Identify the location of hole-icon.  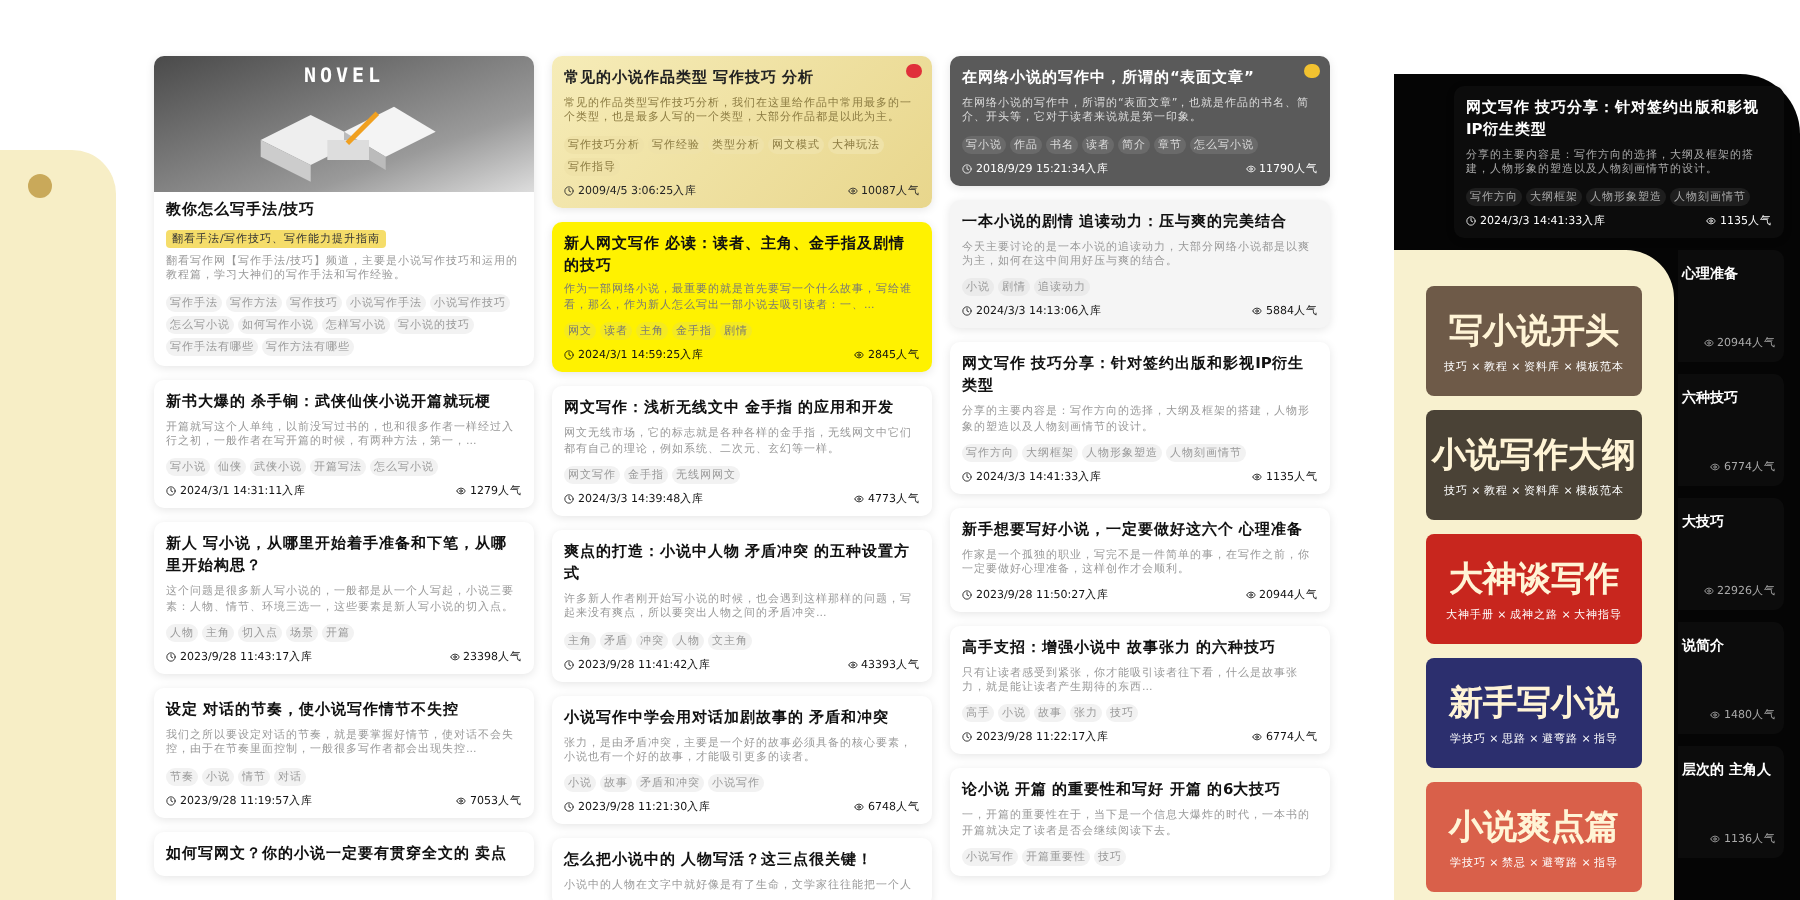
(40, 186).